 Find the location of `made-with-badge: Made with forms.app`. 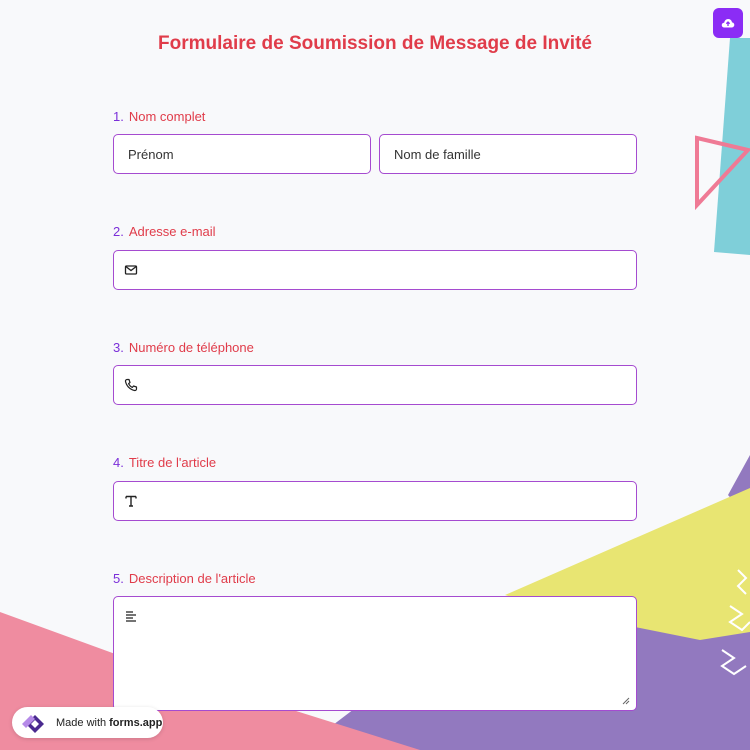

made-with-badge: Made with forms.app is located at coordinates (87, 722).